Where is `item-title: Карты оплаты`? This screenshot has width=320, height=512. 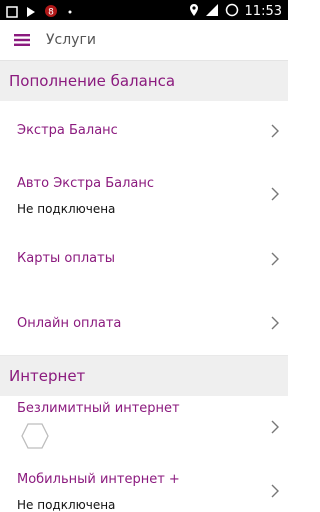
item-title: Карты оплаты is located at coordinates (66, 258).